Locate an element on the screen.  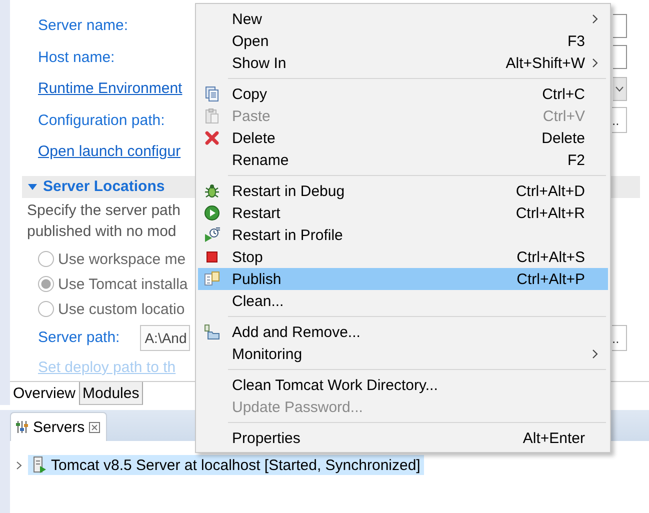
dropdown is located at coordinates (620, 88).